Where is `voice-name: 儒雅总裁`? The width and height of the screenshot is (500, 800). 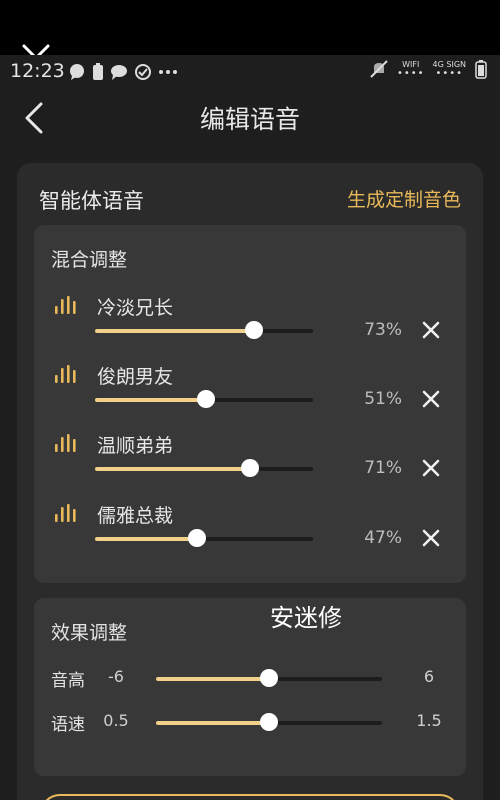 voice-name: 儒雅总裁 is located at coordinates (135, 516).